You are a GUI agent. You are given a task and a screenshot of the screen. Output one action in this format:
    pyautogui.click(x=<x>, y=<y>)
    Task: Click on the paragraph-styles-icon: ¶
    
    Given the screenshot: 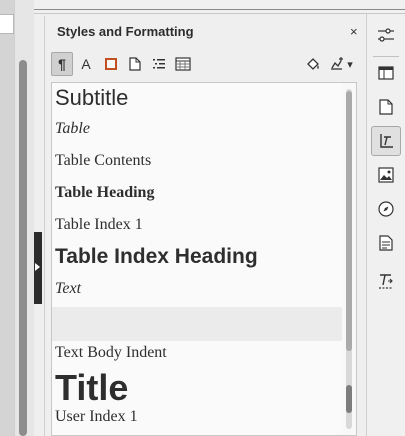 What is the action you would take?
    pyautogui.click(x=62, y=64)
    